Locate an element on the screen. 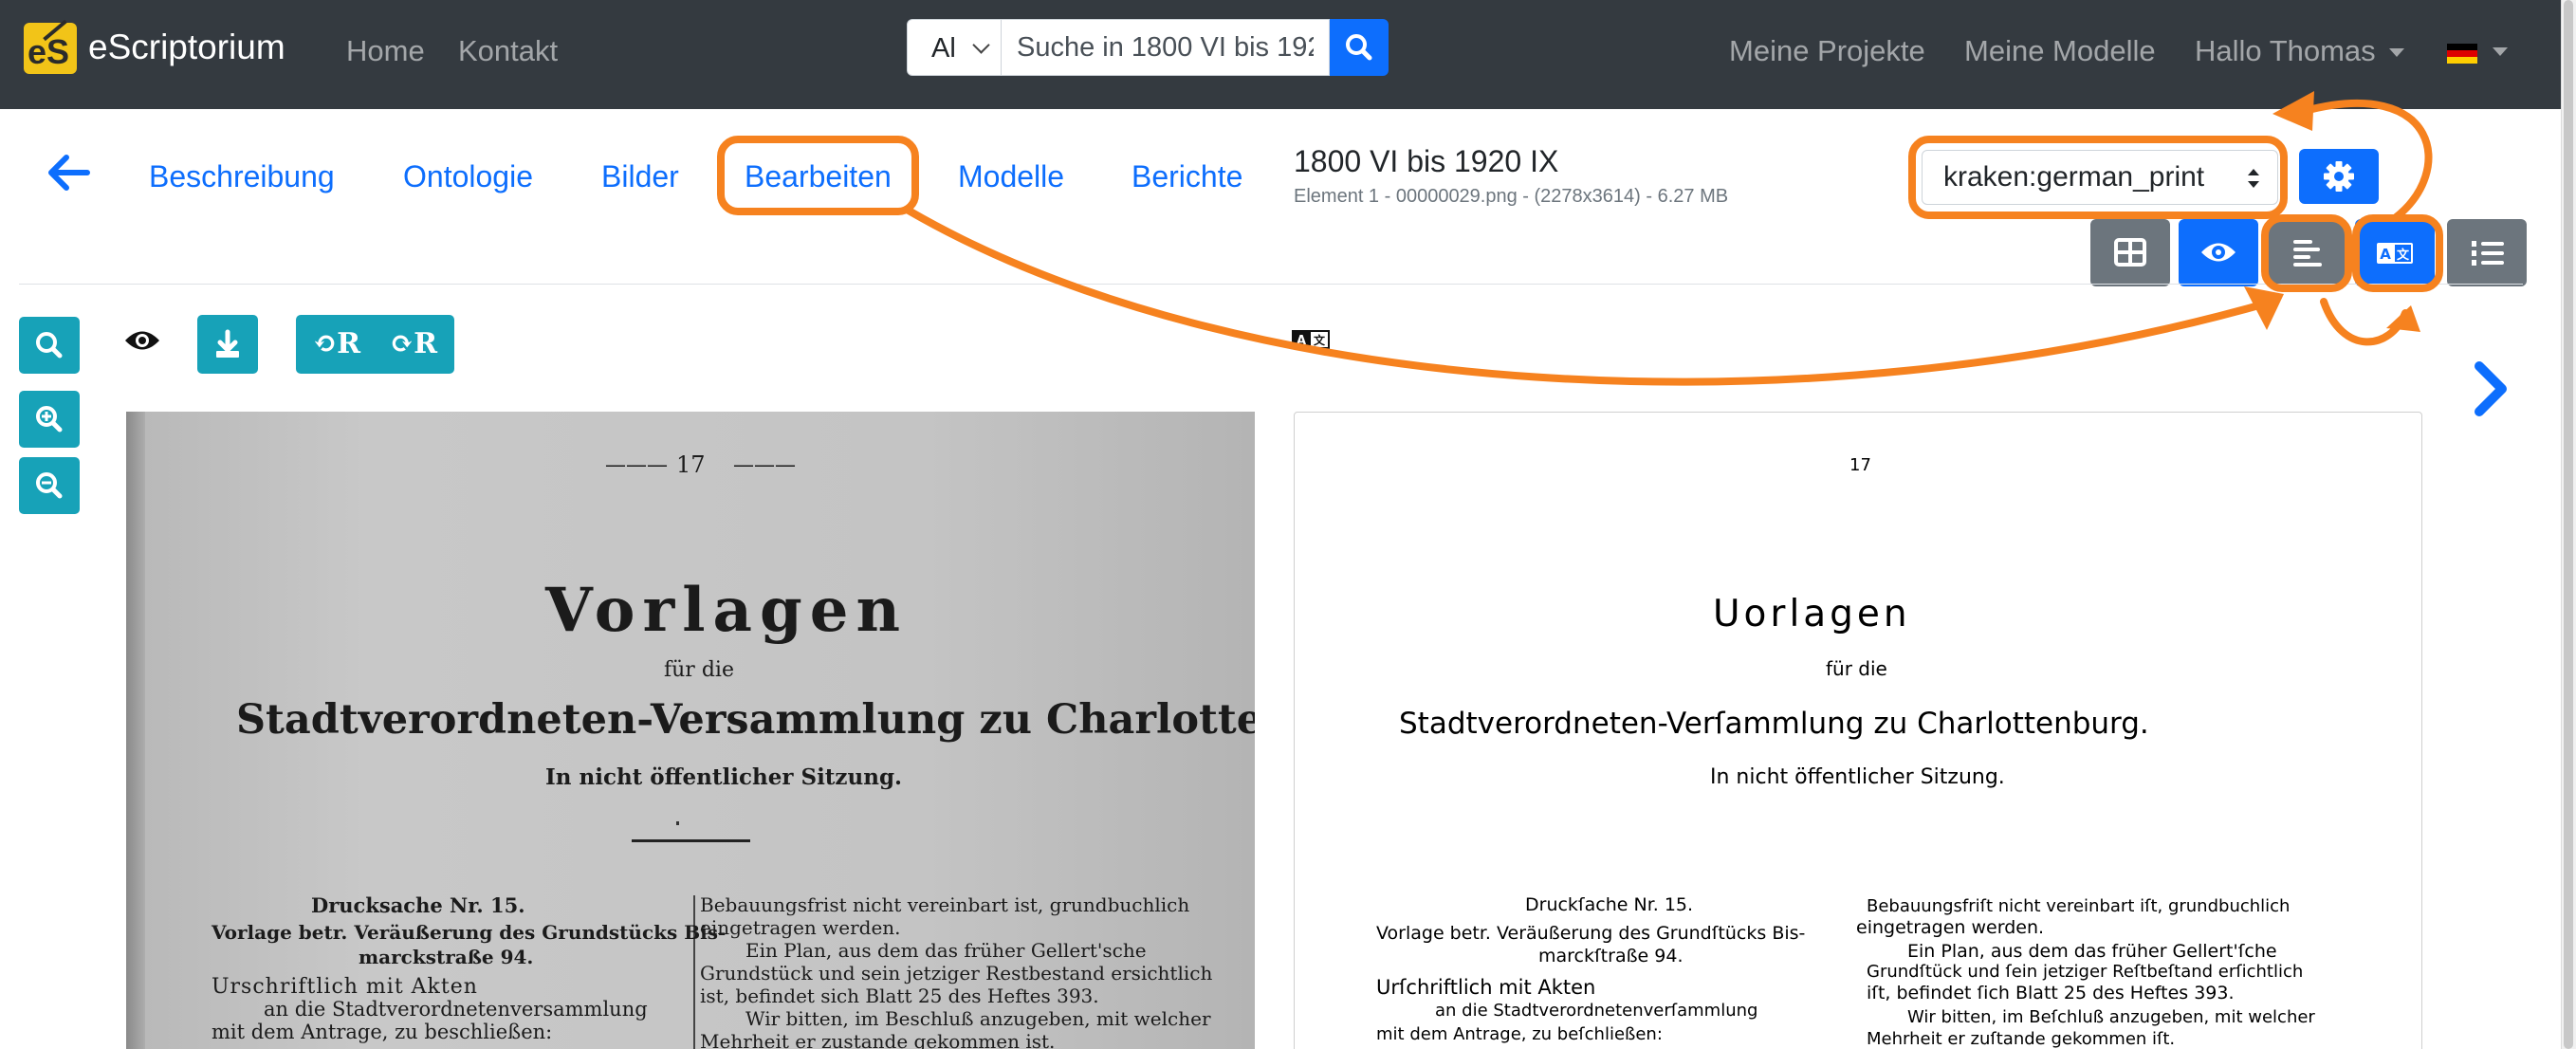 This screenshot has height=1049, width=2576. german-flag-icon is located at coordinates (2462, 54).